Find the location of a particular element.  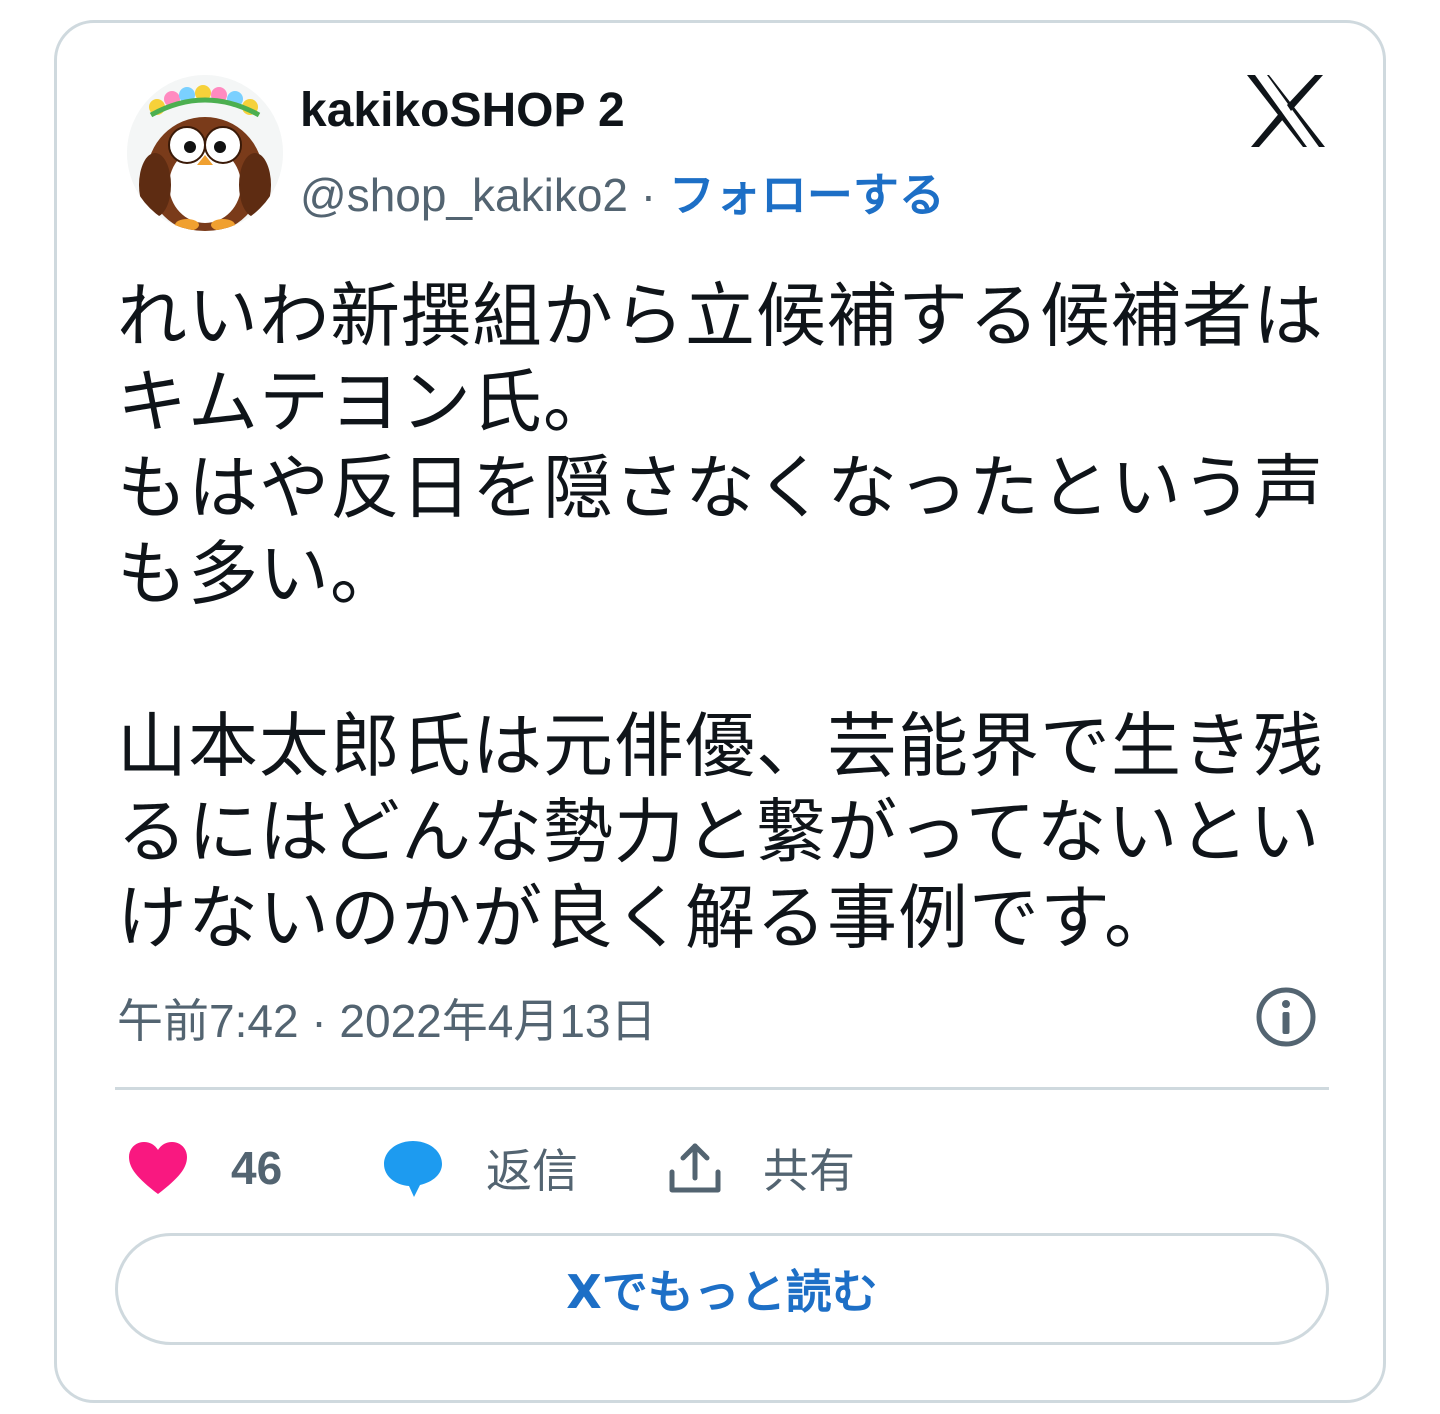

divider is located at coordinates (722, 1088).